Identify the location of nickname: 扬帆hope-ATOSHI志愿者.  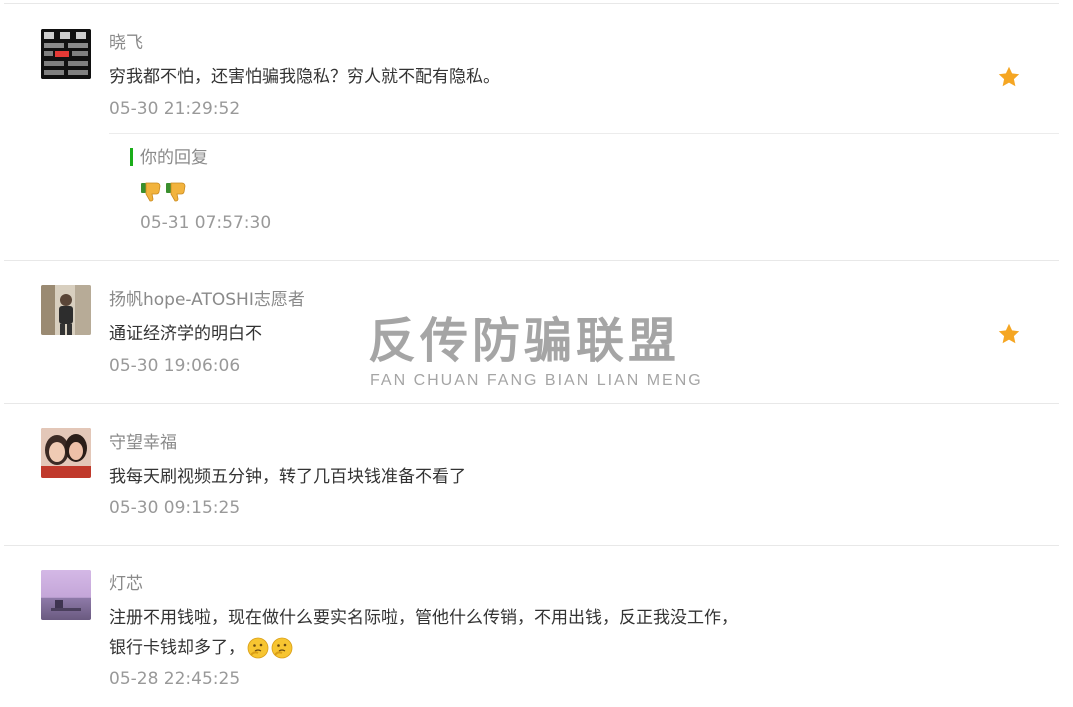
(207, 300).